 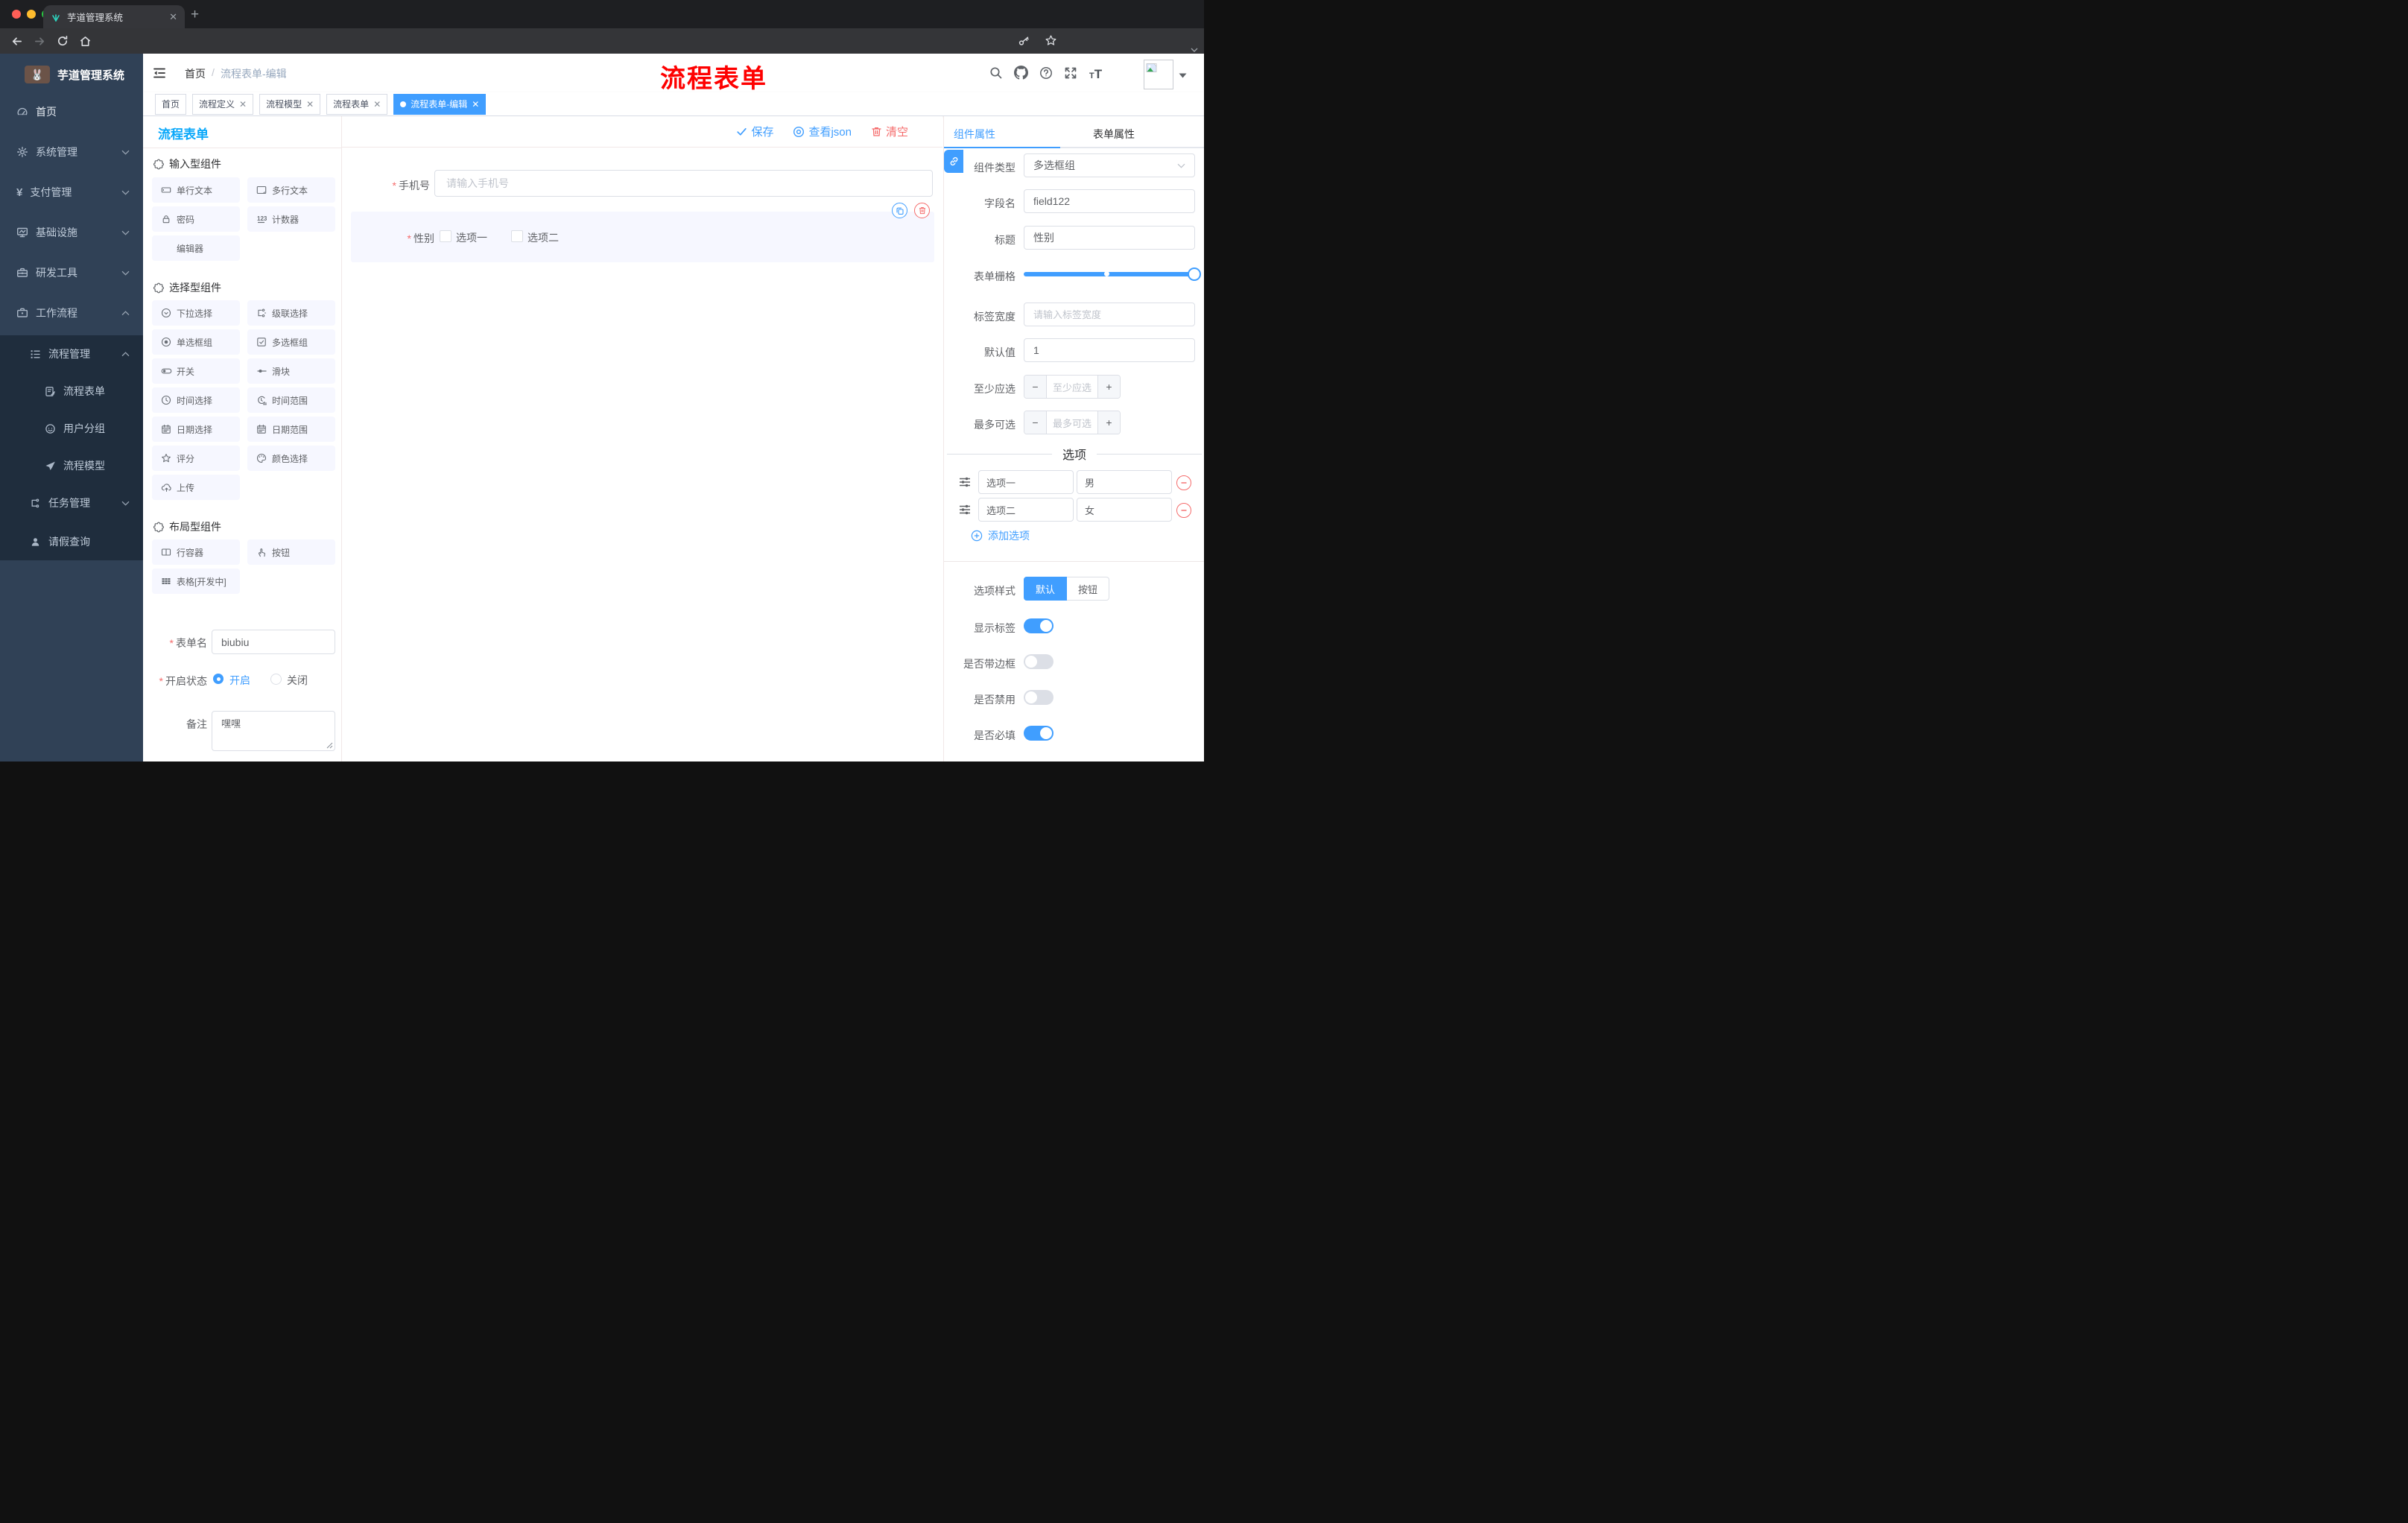 I want to click on palette-item-time-range: 时间范围, so click(x=291, y=400).